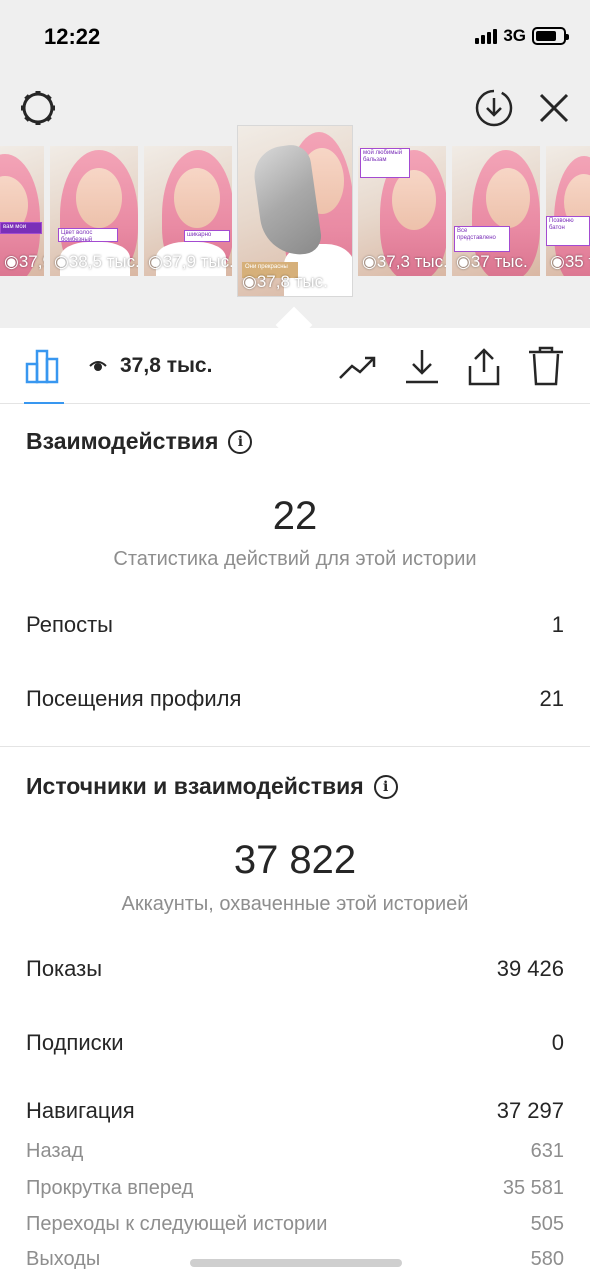 This screenshot has width=590, height=1280. What do you see at coordinates (422, 366) in the screenshot?
I see `download-icon` at bounding box center [422, 366].